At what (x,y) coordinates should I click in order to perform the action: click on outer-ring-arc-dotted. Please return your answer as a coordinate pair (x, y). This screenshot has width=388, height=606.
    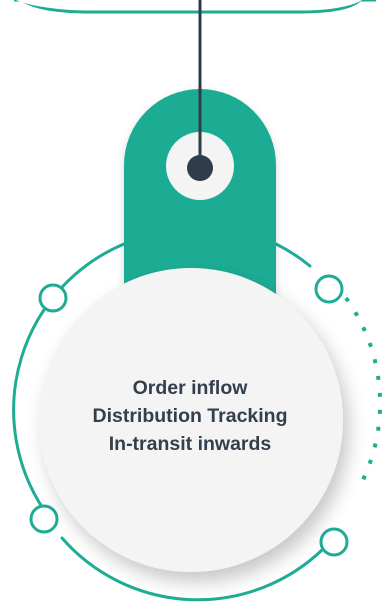
    Looking at the image, I should click on (363, 391).